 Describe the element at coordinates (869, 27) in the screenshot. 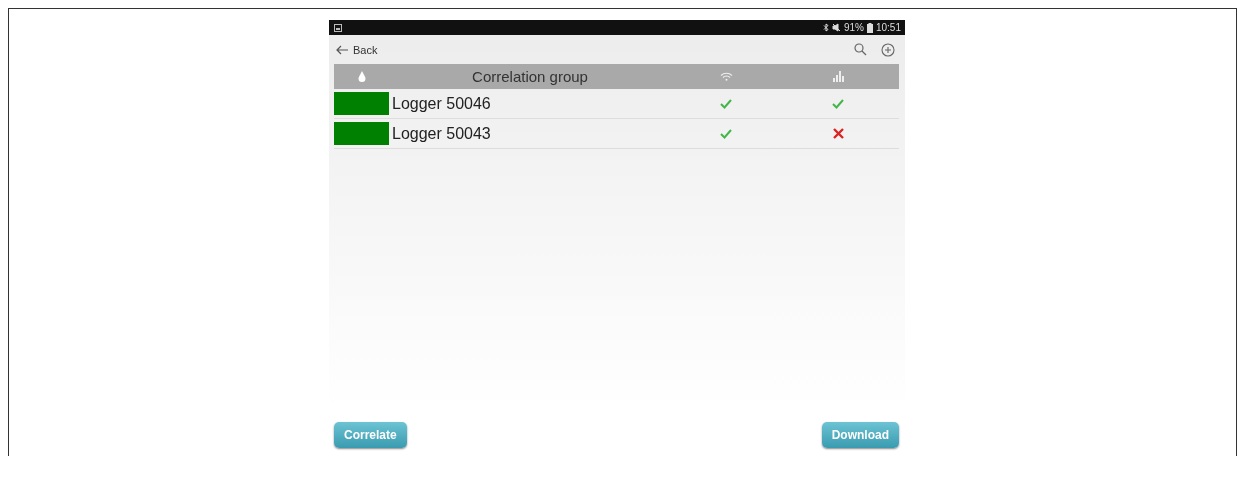

I see `battery-icon` at that location.